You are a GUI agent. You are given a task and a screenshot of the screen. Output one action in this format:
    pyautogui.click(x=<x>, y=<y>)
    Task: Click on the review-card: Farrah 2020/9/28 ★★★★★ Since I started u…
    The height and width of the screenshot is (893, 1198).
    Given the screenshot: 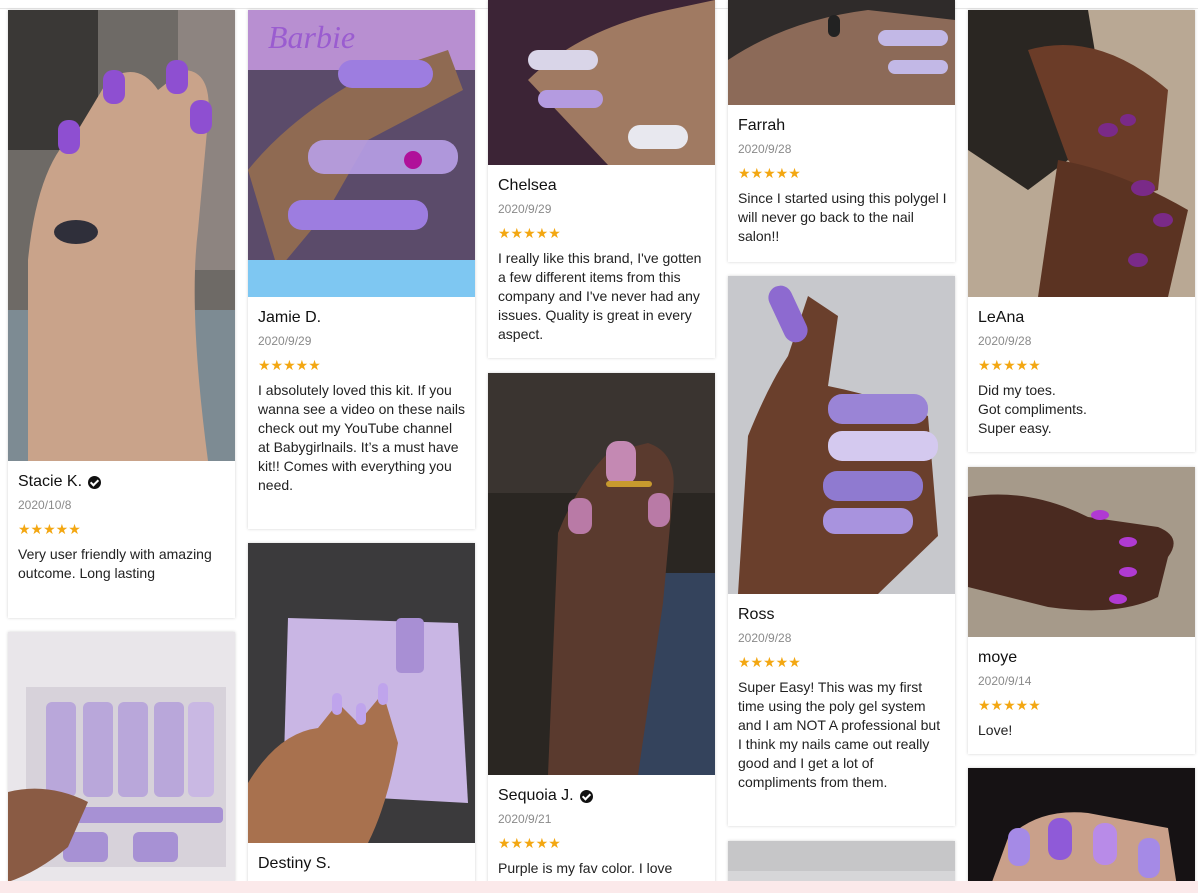 What is the action you would take?
    pyautogui.click(x=841, y=131)
    